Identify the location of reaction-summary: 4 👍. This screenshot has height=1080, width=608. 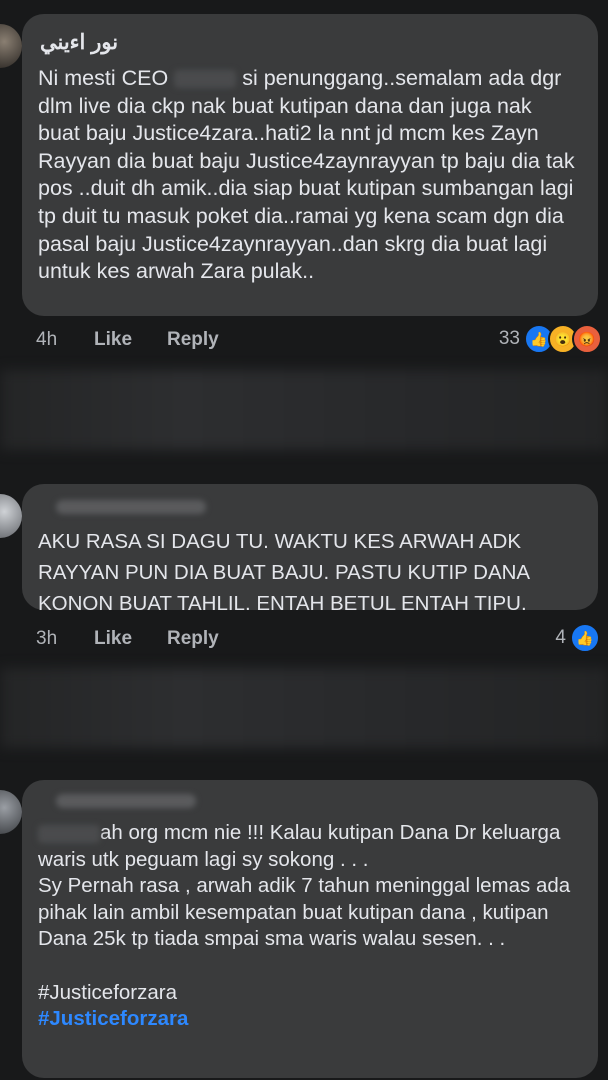
(577, 638).